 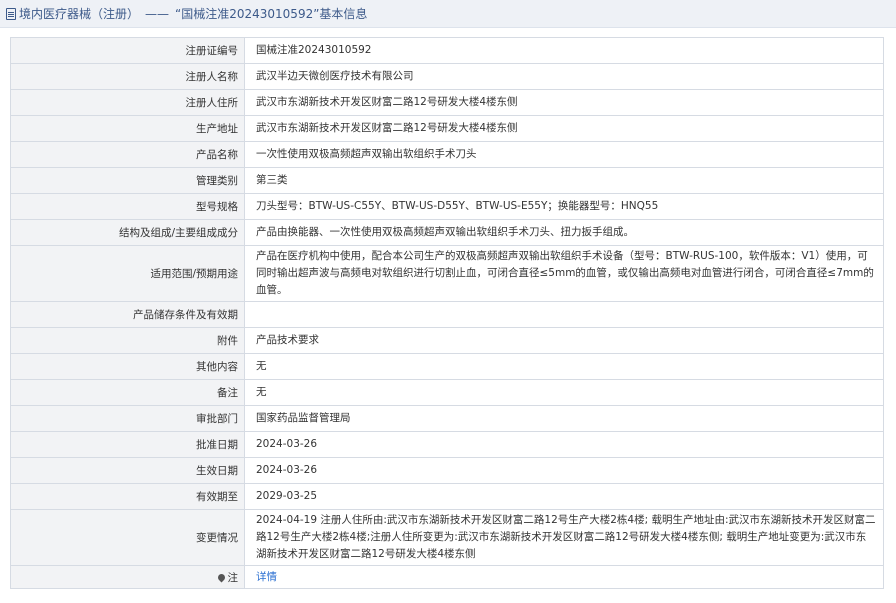 What do you see at coordinates (564, 180) in the screenshot?
I see `field-value: 第三类` at bounding box center [564, 180].